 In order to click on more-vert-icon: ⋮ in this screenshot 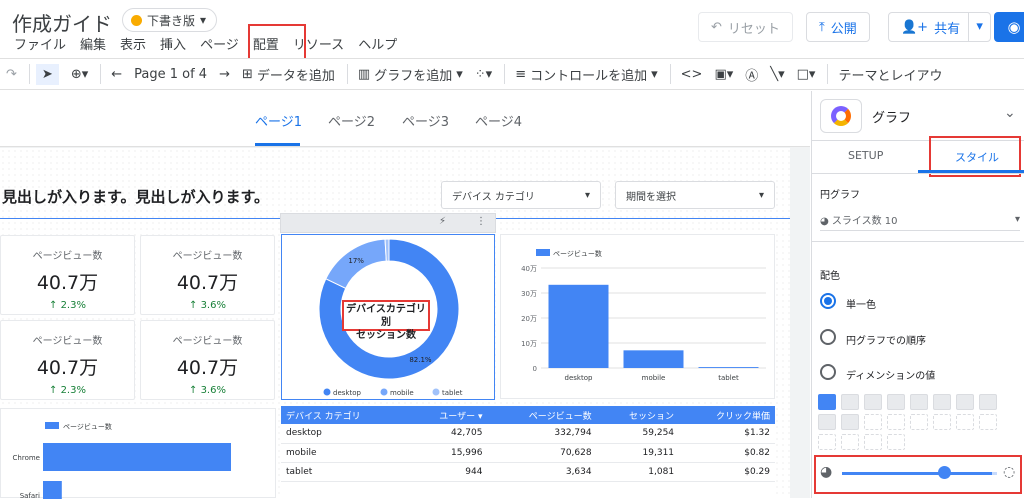, I will do `click(481, 221)`.